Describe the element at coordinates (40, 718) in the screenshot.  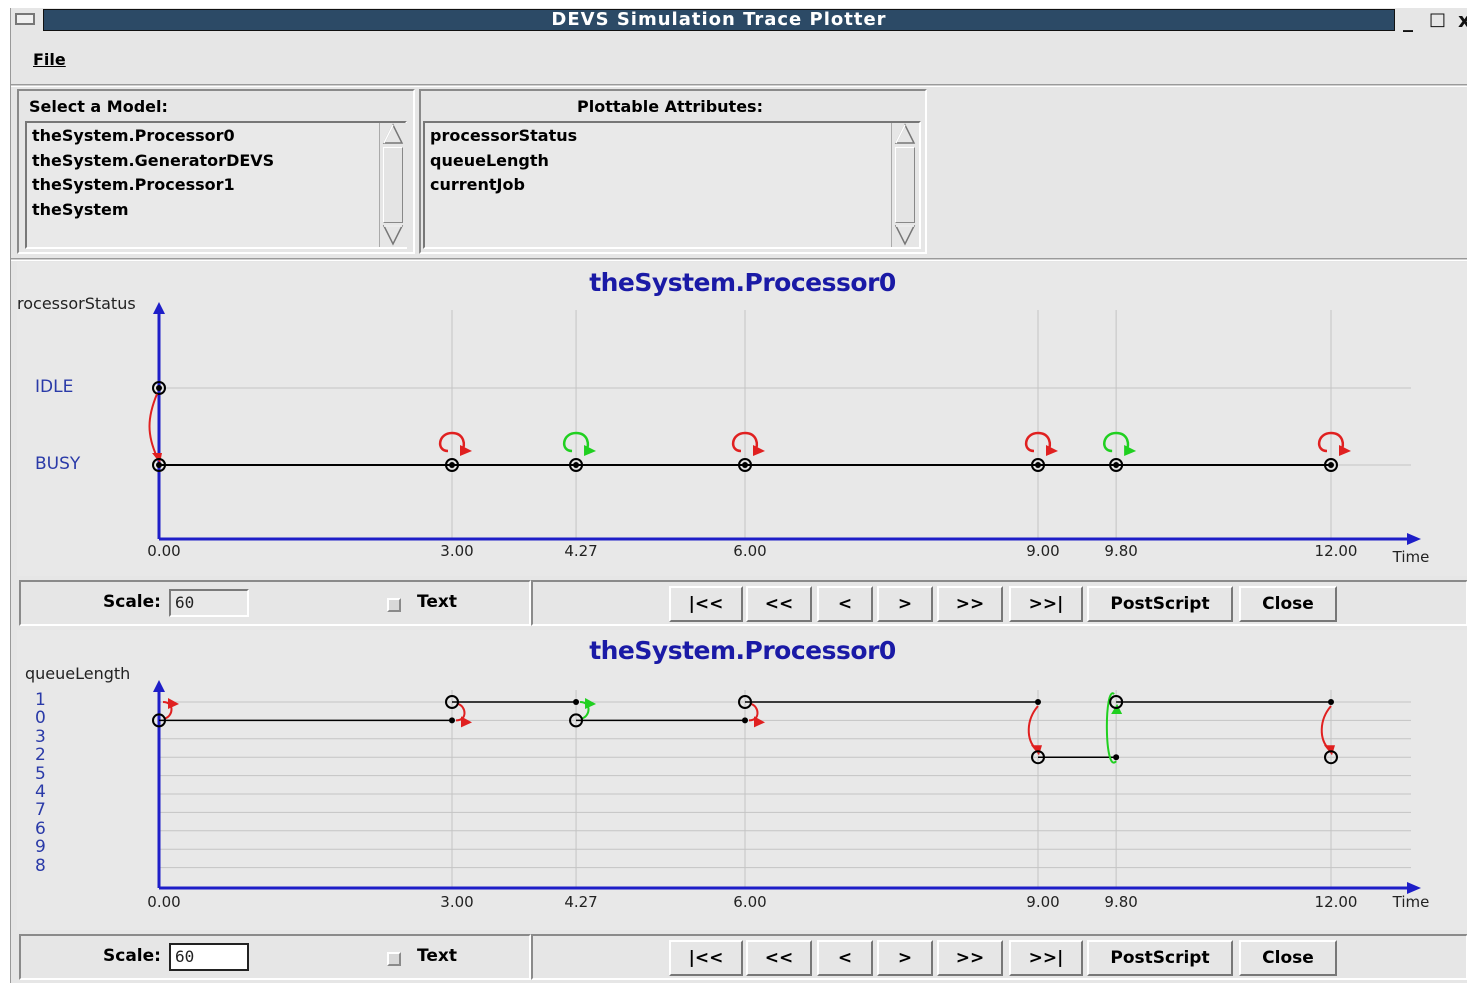
I see `y-tick-label: 0` at that location.